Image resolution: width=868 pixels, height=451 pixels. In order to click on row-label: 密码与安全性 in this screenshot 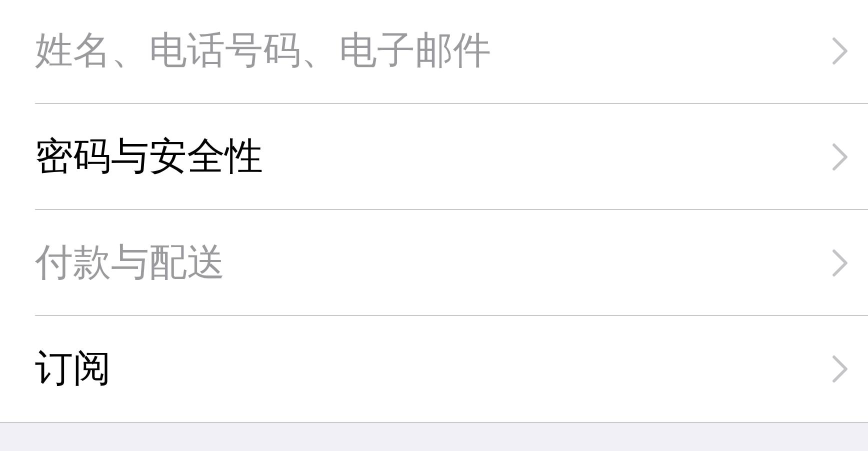, I will do `click(149, 157)`.